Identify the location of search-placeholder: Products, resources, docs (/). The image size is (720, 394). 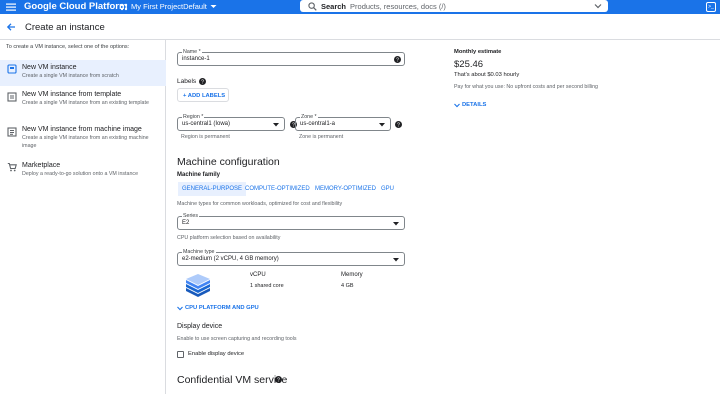
(398, 6).